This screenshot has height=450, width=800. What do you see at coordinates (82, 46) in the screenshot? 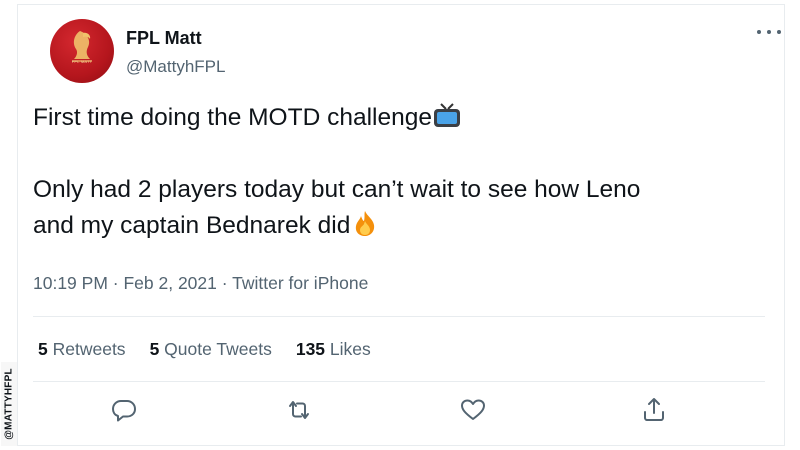
I see `liverbird-logo` at bounding box center [82, 46].